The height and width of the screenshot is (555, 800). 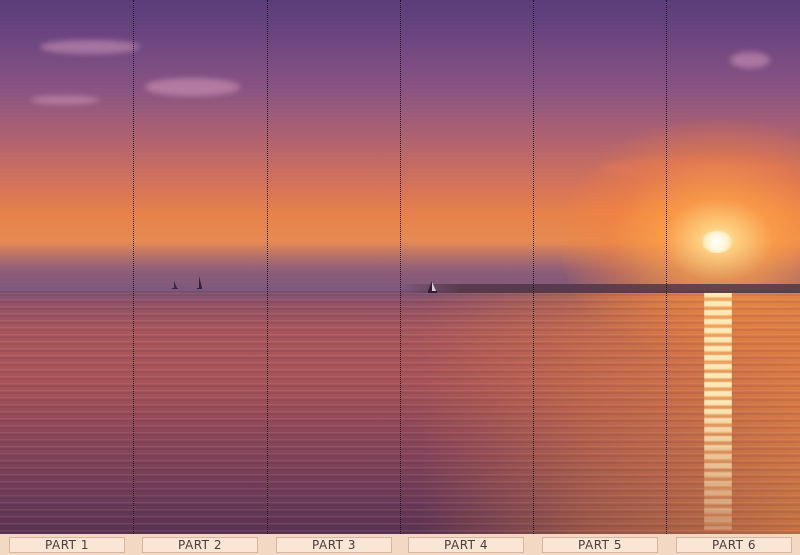 What do you see at coordinates (600, 288) in the screenshot?
I see `distant-shoreline` at bounding box center [600, 288].